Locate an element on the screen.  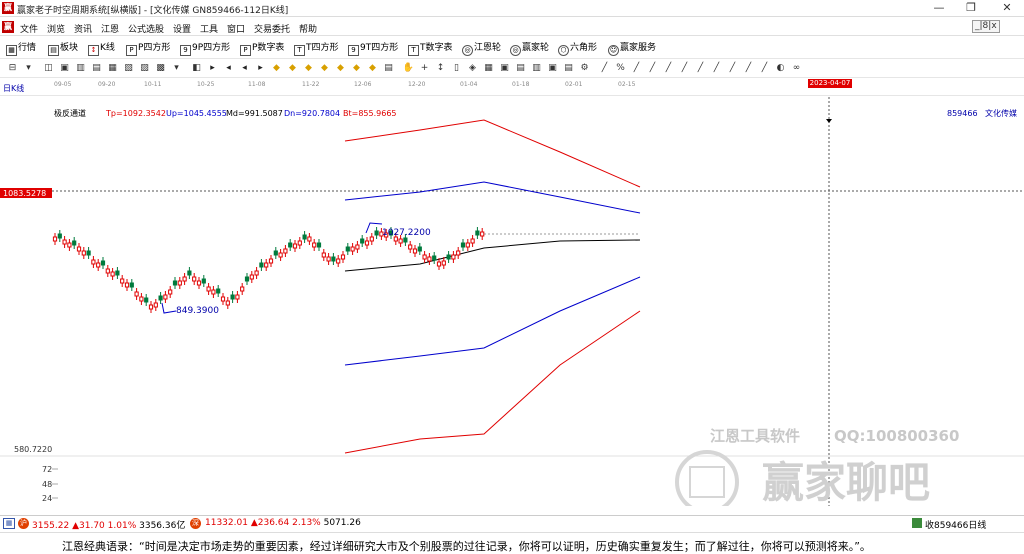
measure-icon: ↕ is located at coordinates (440, 68).